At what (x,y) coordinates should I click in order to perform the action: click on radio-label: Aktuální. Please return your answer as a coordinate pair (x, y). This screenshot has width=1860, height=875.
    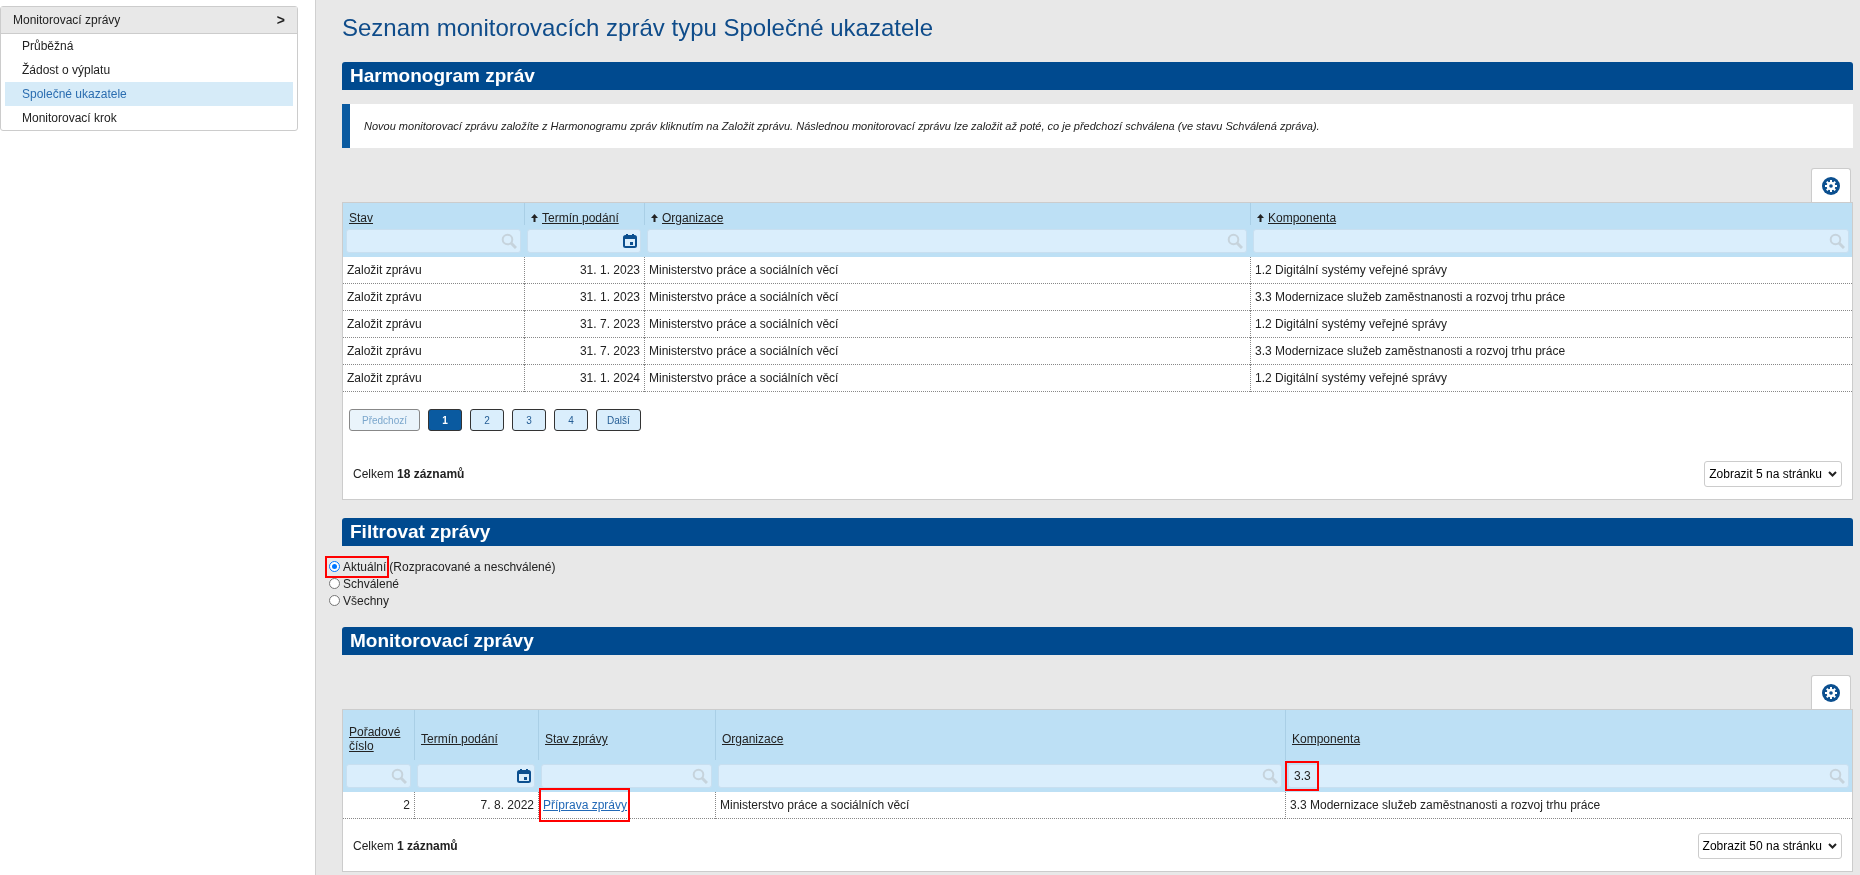
    Looking at the image, I should click on (365, 566).